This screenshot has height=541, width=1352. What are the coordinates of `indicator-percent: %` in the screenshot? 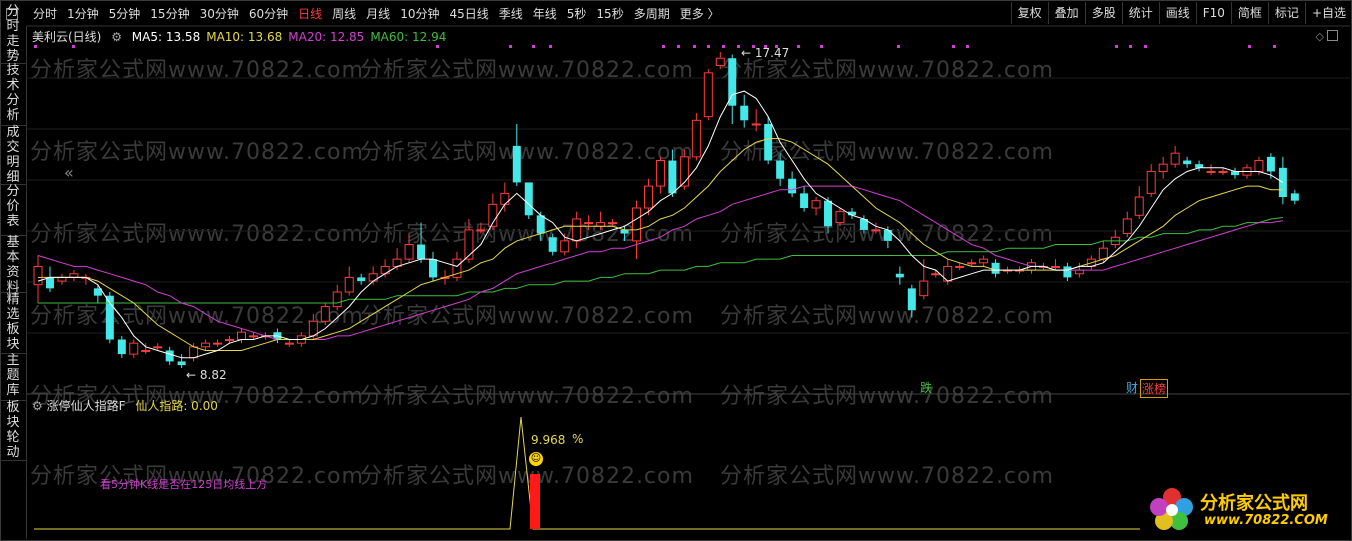 It's located at (578, 439).